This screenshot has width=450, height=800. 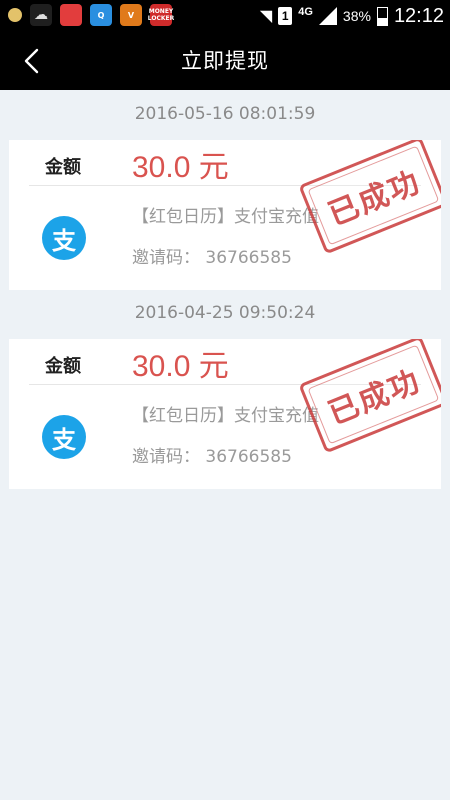 I want to click on wifi-icon: ◥, so click(x=266, y=16).